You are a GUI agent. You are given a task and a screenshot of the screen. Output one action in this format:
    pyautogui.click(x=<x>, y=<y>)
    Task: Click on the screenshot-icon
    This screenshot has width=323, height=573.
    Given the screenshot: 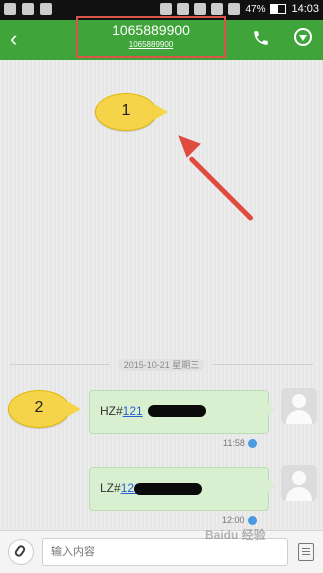 What is the action you would take?
    pyautogui.click(x=46, y=9)
    